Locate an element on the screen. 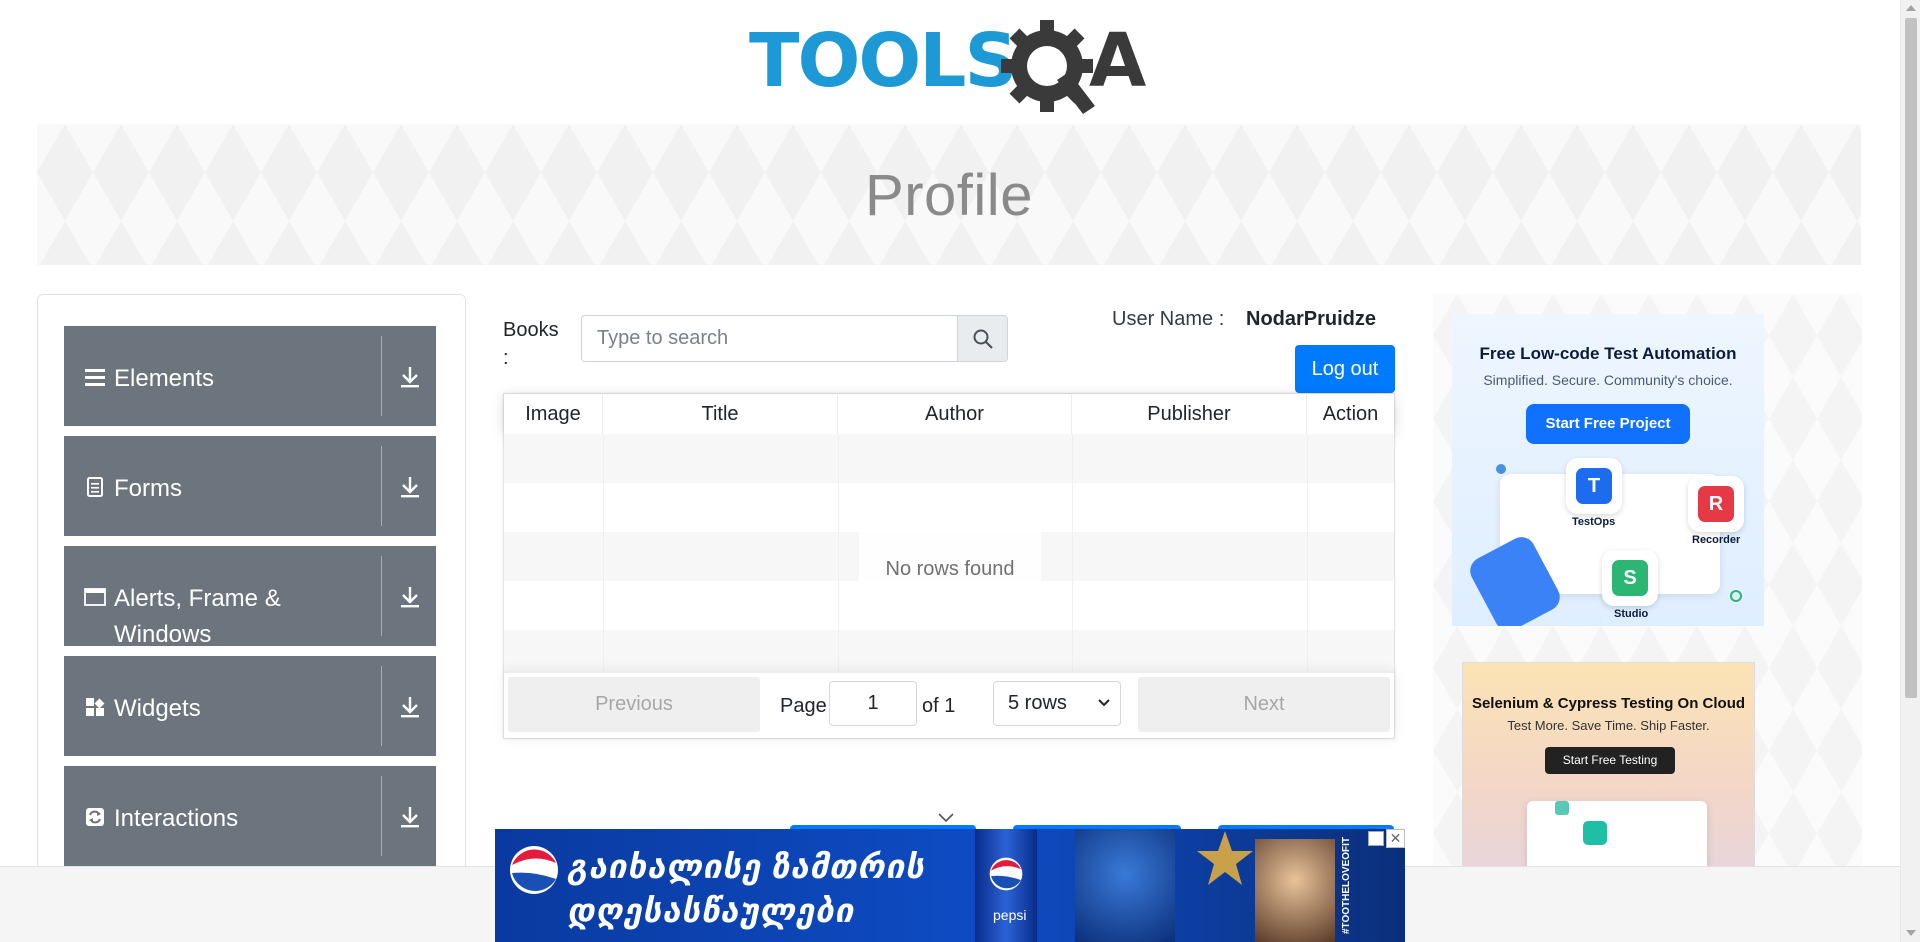 This screenshot has height=942, width=1920. column-header-title: Title is located at coordinates (720, 414).